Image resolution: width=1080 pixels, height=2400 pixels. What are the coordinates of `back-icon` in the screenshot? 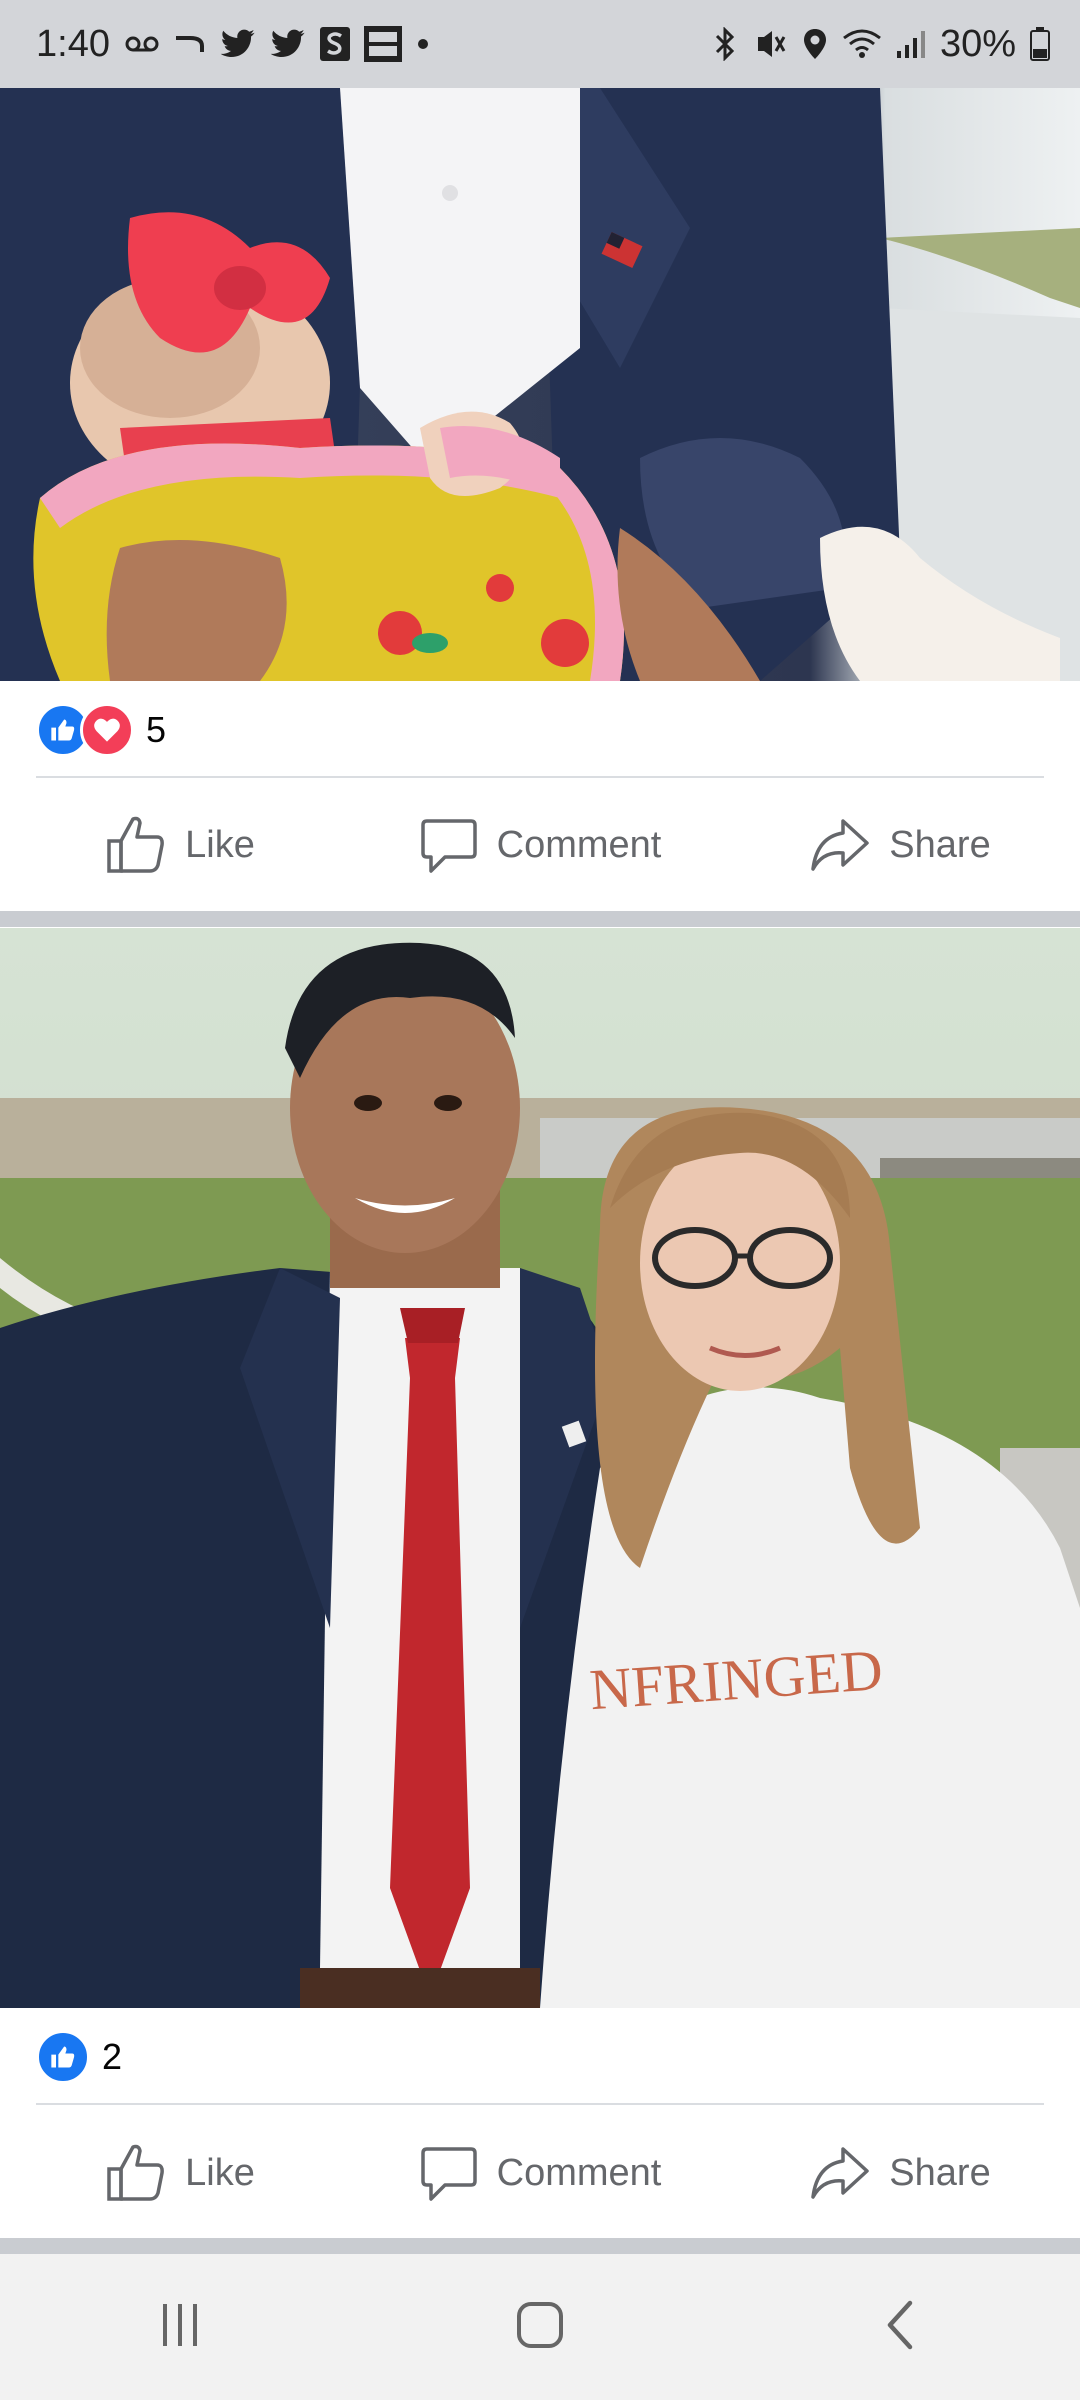 It's located at (900, 2327).